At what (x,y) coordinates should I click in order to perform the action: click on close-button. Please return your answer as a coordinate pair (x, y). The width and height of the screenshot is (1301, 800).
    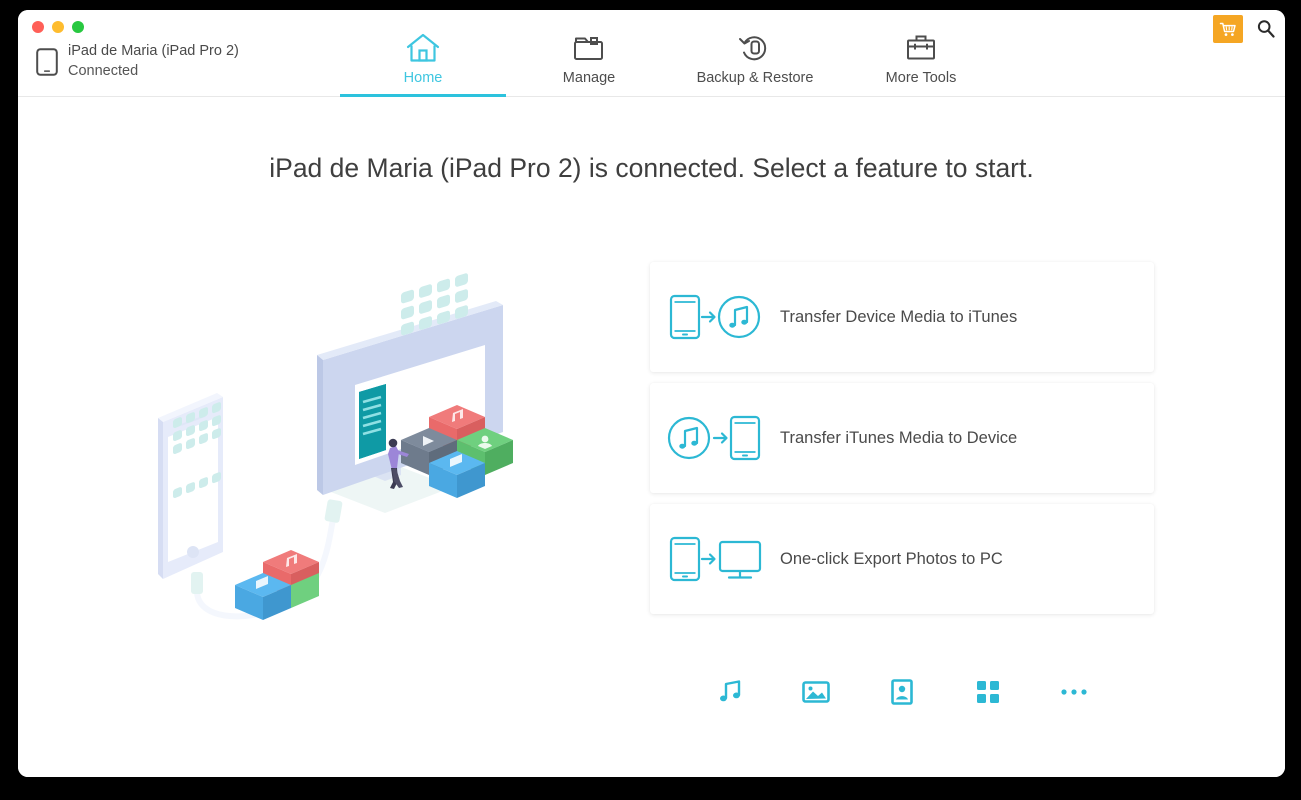
    Looking at the image, I should click on (38, 27).